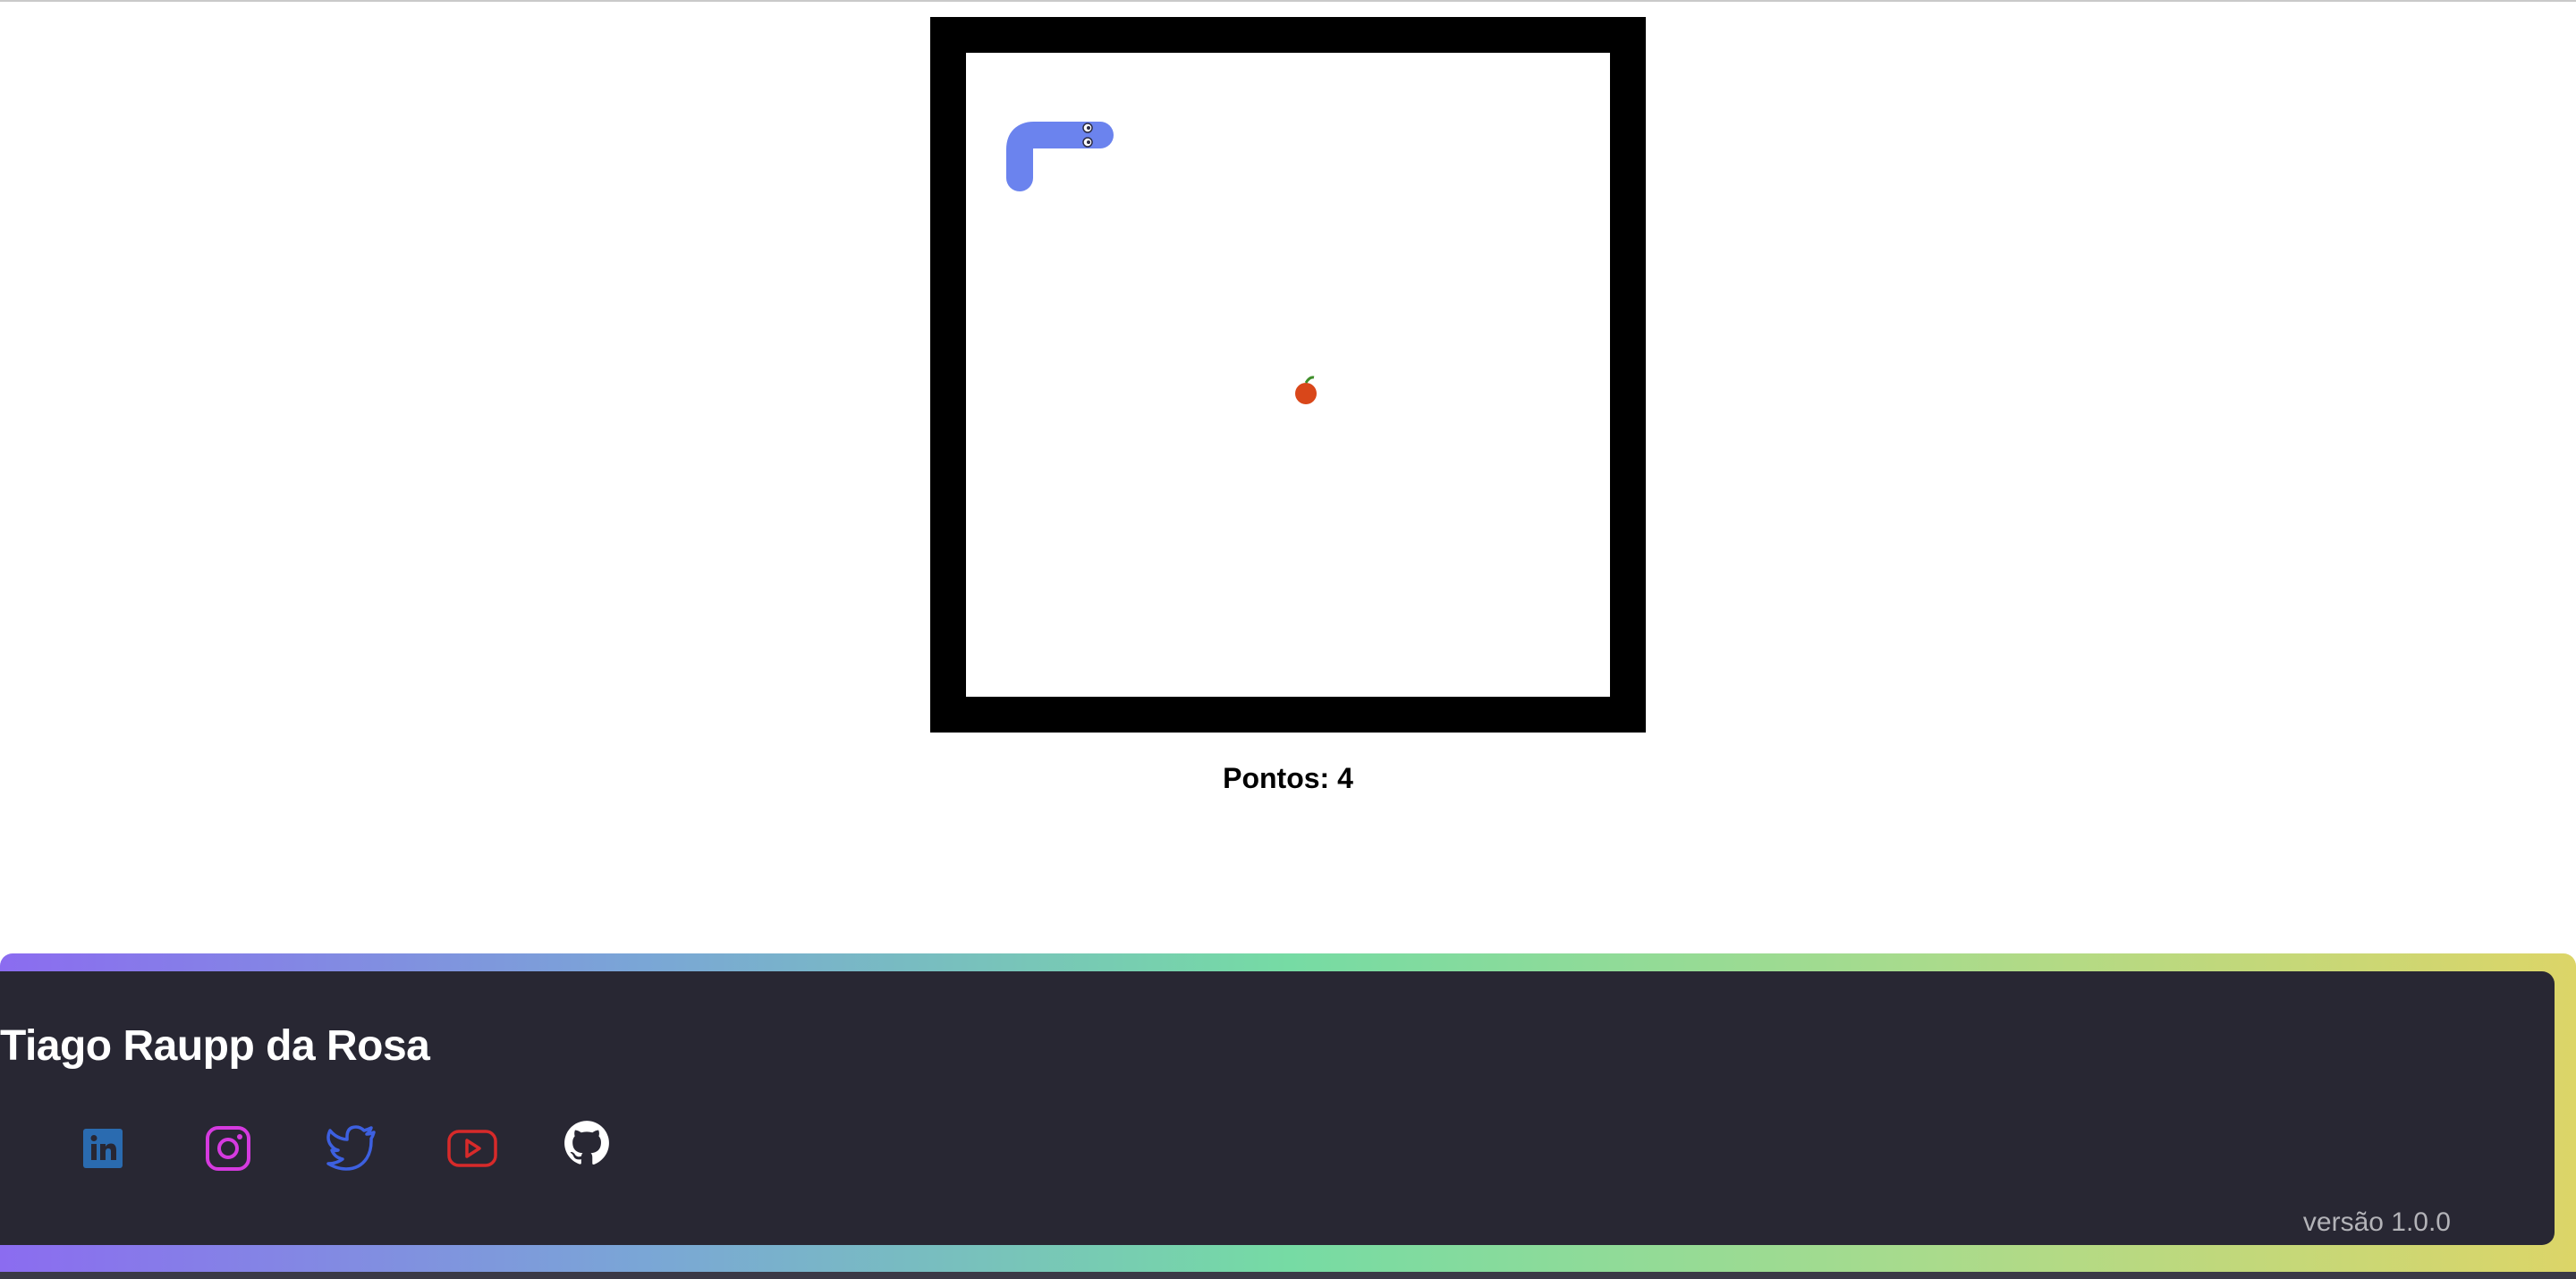  What do you see at coordinates (1288, 1275) in the screenshot?
I see `bottom-strip` at bounding box center [1288, 1275].